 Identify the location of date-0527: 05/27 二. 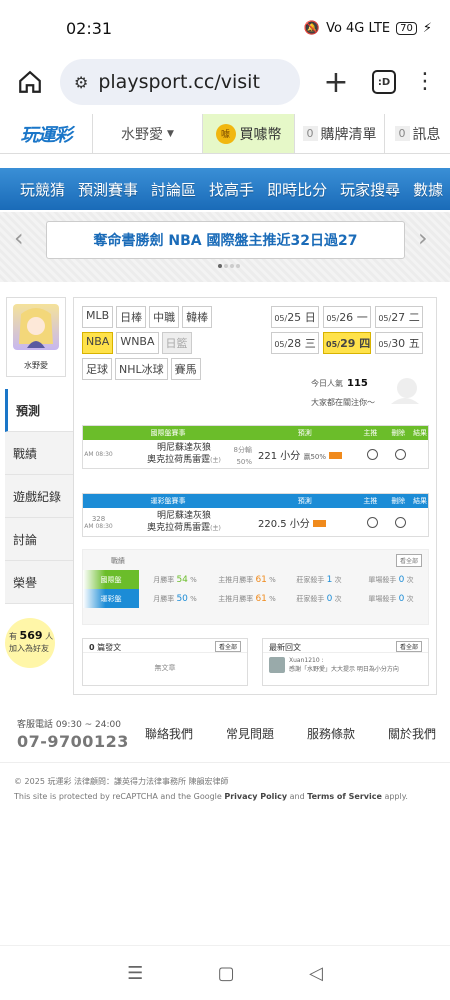
(399, 317).